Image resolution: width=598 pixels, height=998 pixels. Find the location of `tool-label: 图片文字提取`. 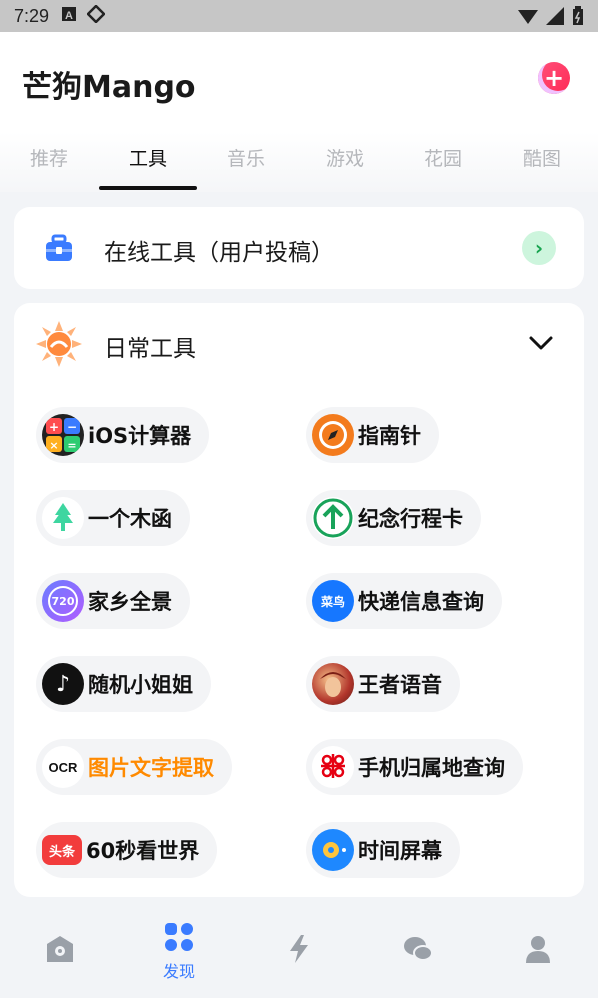

tool-label: 图片文字提取 is located at coordinates (151, 768).